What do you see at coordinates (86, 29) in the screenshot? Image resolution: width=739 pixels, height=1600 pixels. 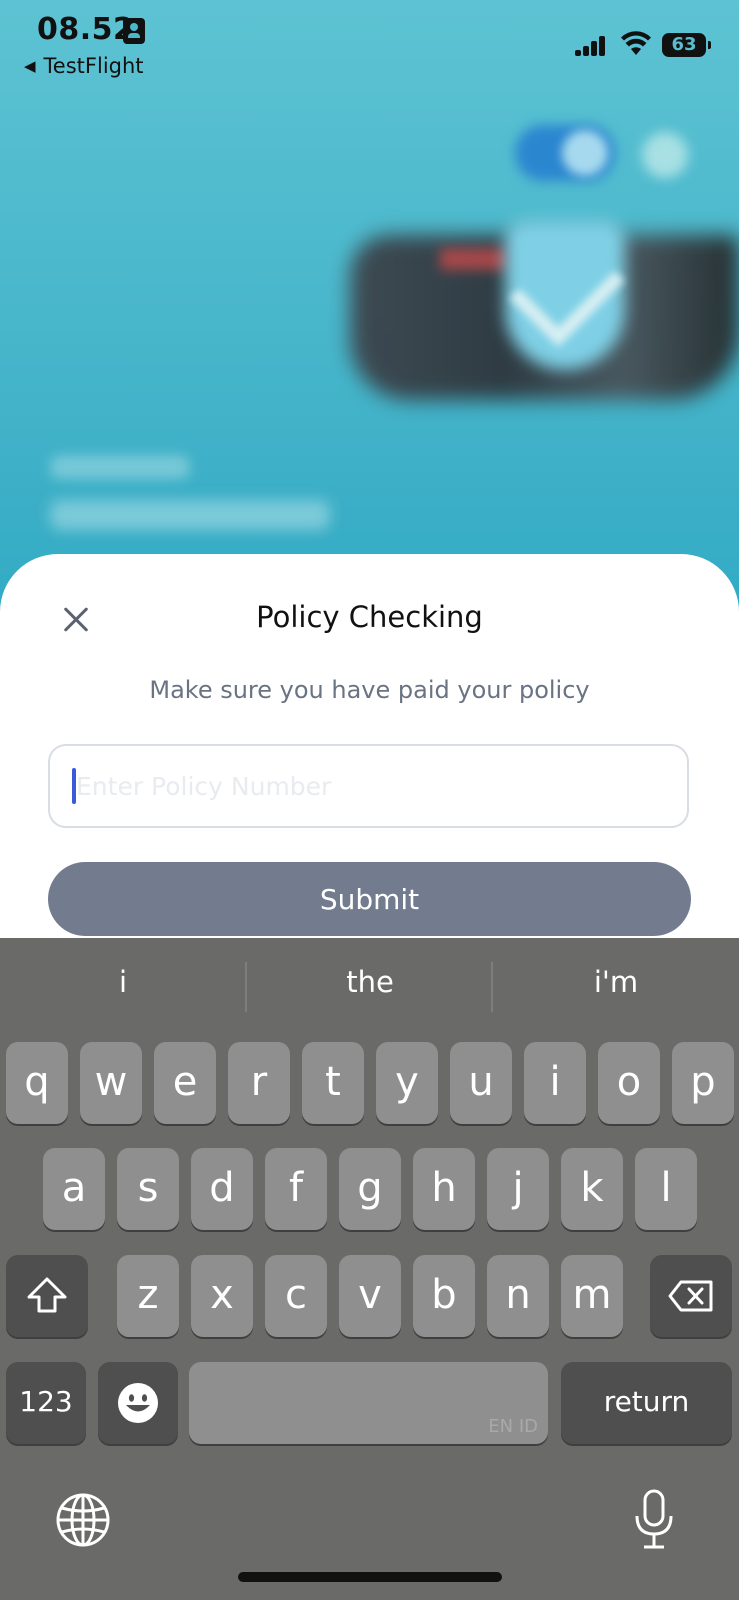 I see `status-time: 08.52` at bounding box center [86, 29].